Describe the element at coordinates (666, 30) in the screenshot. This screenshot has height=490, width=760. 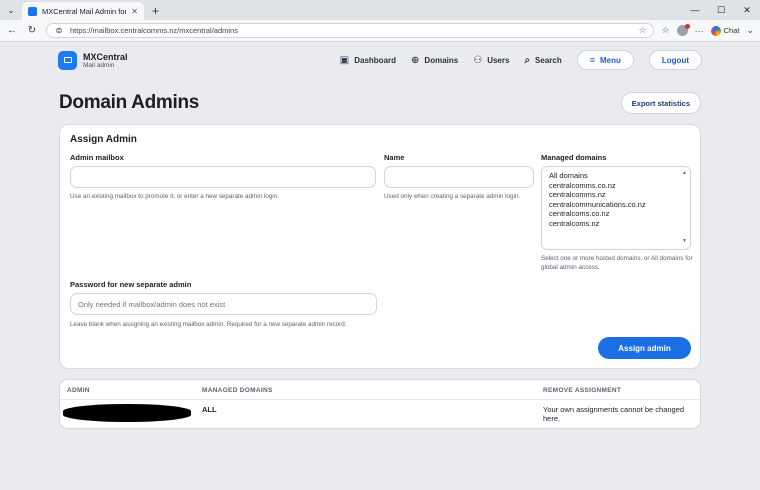
I see `favorites-icon: ☆` at that location.